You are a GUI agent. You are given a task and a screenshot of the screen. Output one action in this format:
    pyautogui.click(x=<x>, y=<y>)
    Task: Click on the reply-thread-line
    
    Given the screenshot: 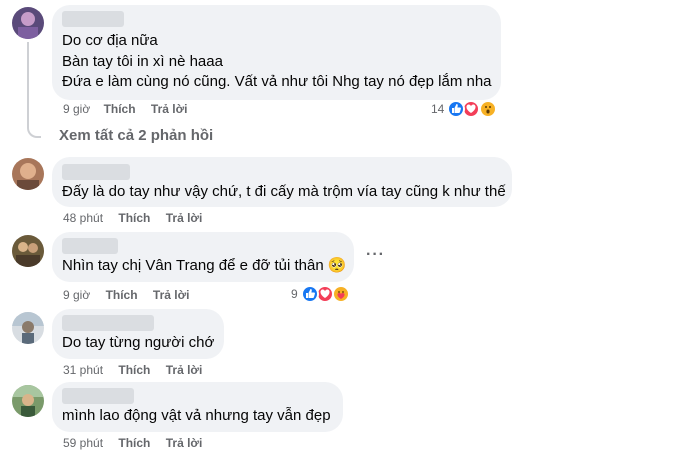 What is the action you would take?
    pyautogui.click(x=34, y=90)
    